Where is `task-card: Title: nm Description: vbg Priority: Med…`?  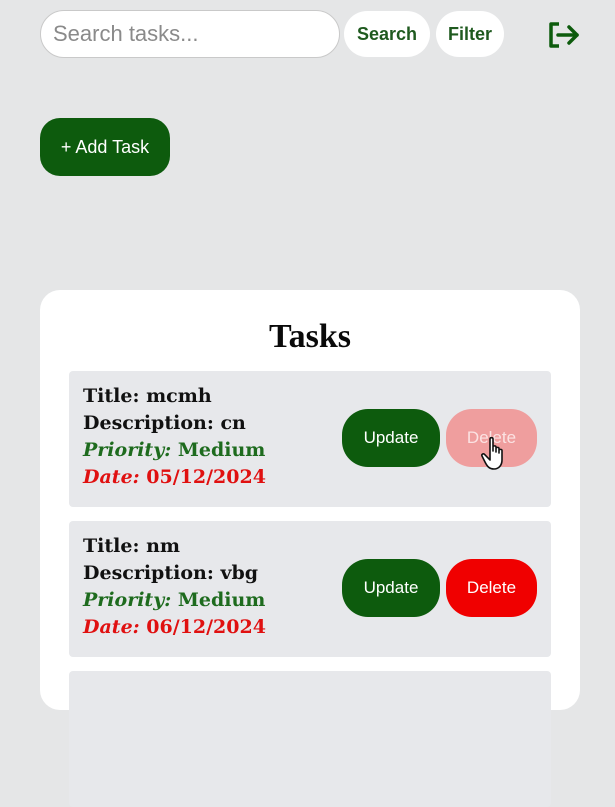 task-card: Title: nm Description: vbg Priority: Med… is located at coordinates (310, 589).